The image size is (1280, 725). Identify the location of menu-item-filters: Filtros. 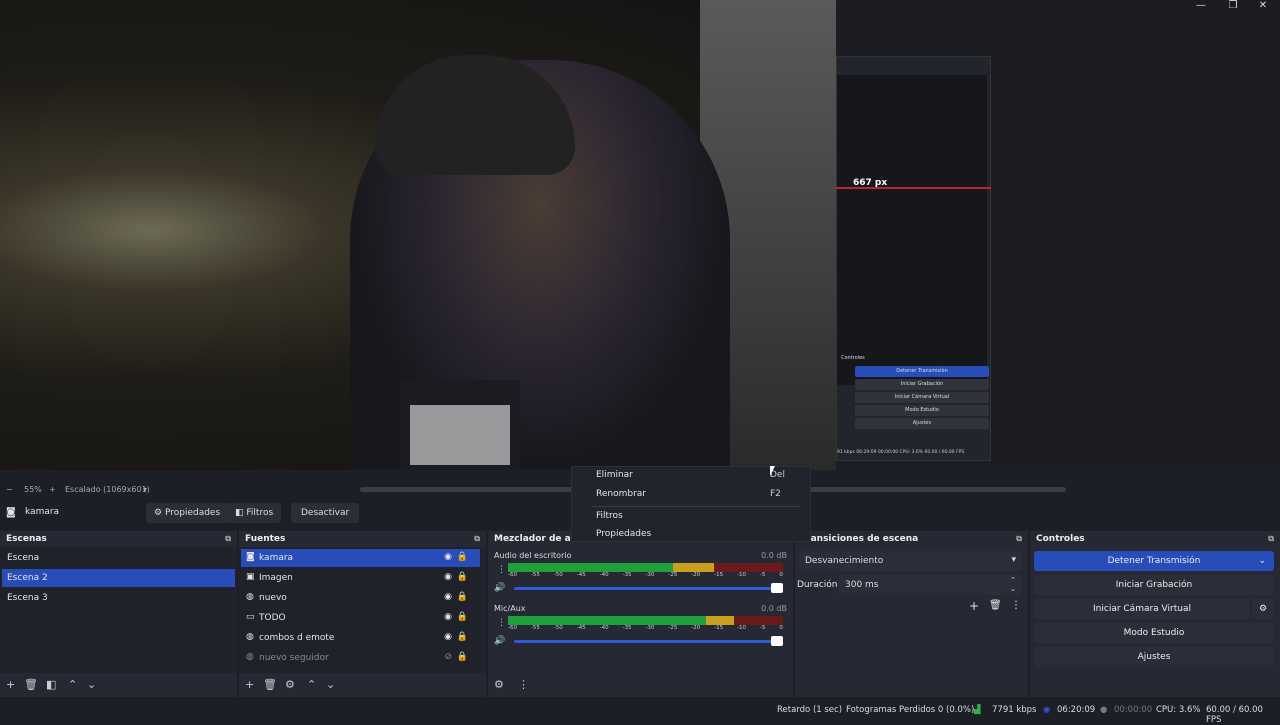
(609, 516).